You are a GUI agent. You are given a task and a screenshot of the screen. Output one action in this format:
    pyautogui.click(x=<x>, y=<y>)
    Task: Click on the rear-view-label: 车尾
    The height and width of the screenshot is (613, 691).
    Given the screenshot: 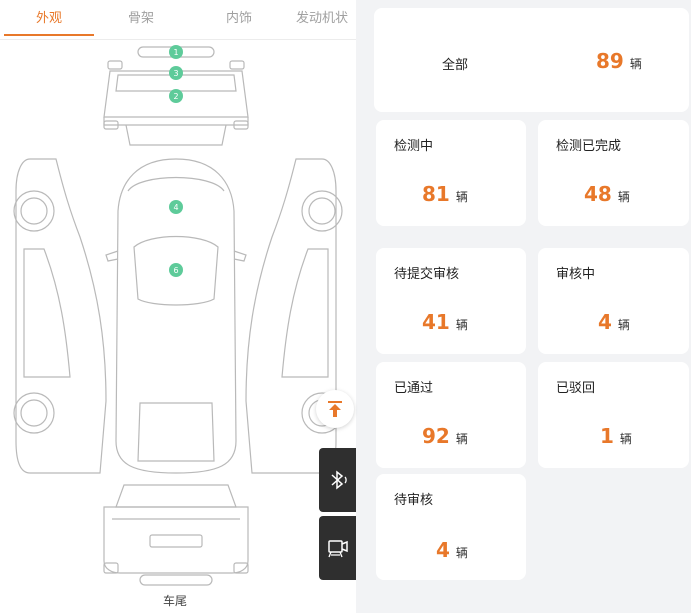 What is the action you would take?
    pyautogui.click(x=174, y=601)
    